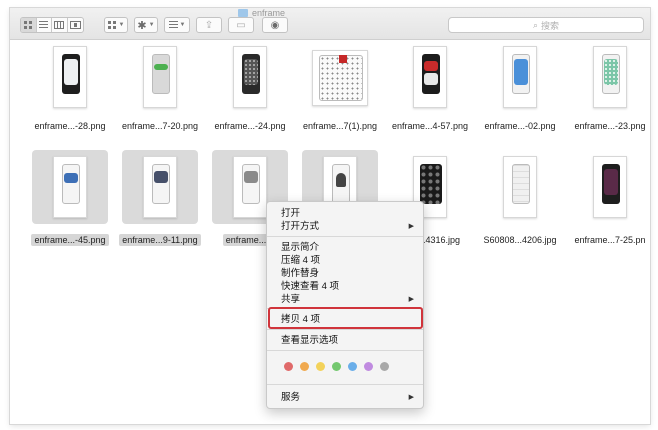  Describe the element at coordinates (70, 240) in the screenshot. I see `file-name: enframe...-45.png` at that location.